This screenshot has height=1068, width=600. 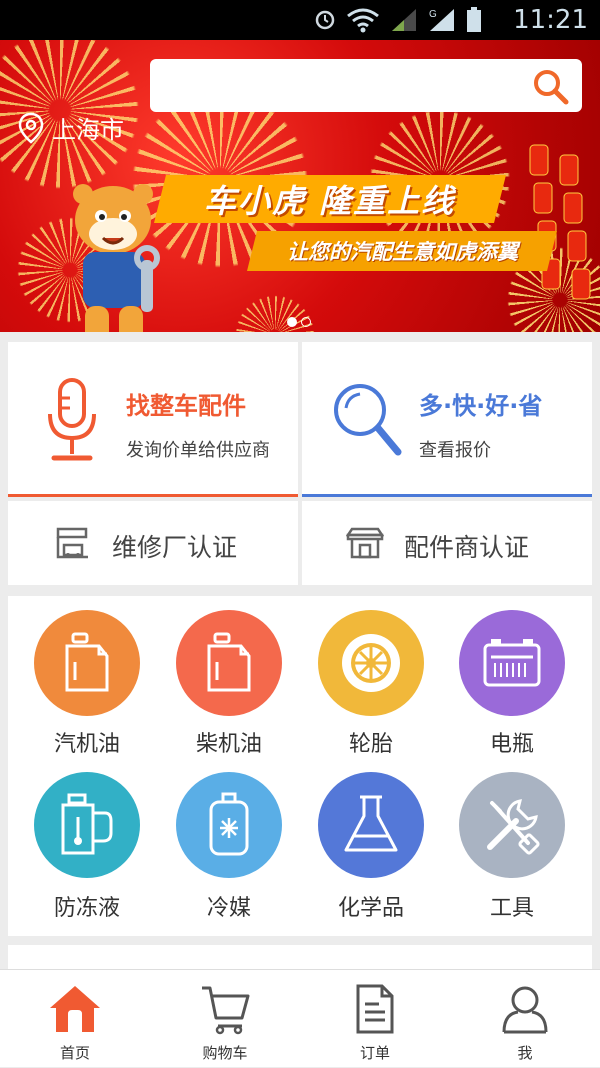 I want to click on banner-subtitle-text: 让您的汽配生意如虎添翼, so click(x=402, y=252).